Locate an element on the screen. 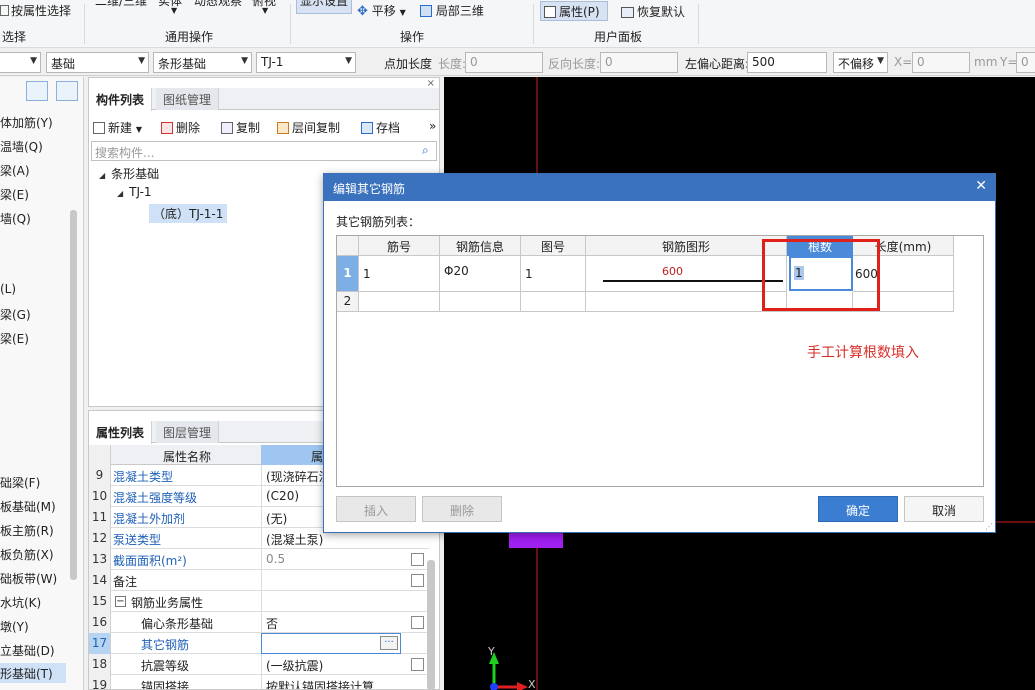  2d-3d-button: 二维/三维 is located at coordinates (121, 4).